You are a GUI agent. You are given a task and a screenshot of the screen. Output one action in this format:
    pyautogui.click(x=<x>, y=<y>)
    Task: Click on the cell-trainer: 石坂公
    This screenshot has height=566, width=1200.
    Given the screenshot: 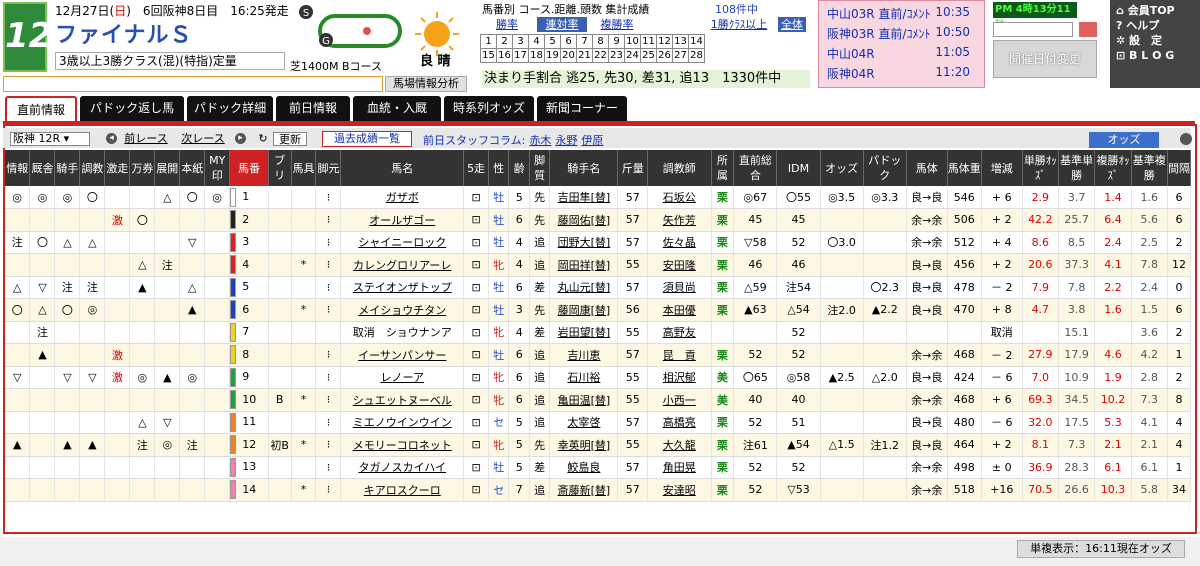 What is the action you would take?
    pyautogui.click(x=679, y=197)
    